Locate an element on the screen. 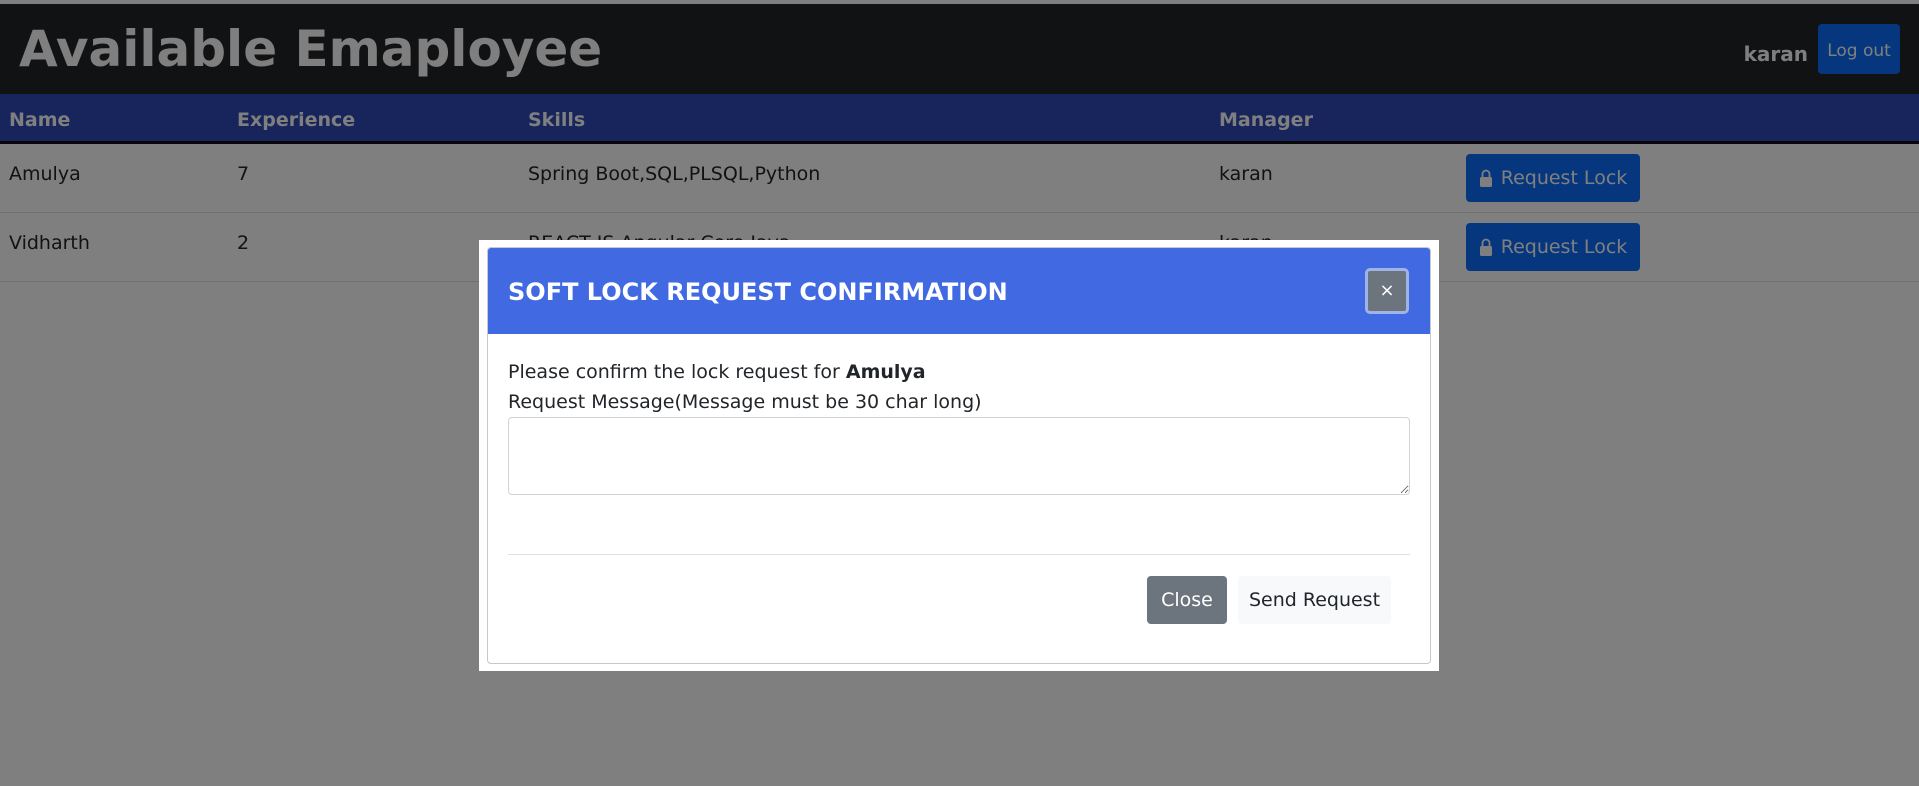  confirm-text: Please confirm the lock request for is located at coordinates (674, 372).